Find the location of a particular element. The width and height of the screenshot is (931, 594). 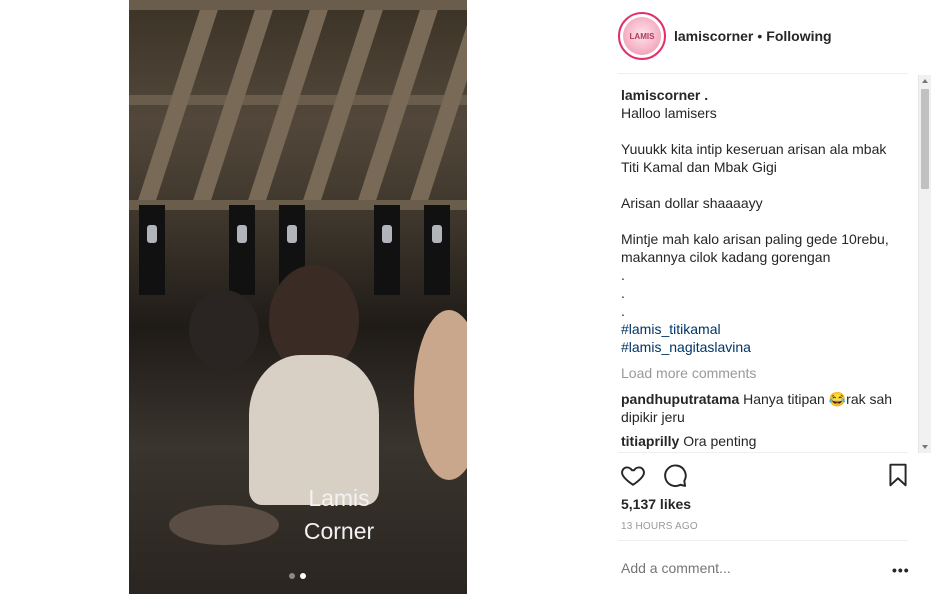

load-more-comments-link: Load more comments is located at coordinates (769, 373).